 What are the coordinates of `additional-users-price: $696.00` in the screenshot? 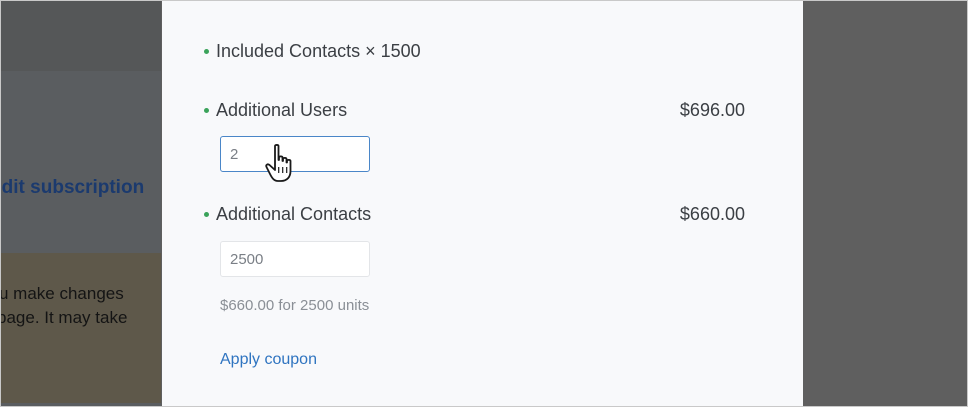 It's located at (712, 109).